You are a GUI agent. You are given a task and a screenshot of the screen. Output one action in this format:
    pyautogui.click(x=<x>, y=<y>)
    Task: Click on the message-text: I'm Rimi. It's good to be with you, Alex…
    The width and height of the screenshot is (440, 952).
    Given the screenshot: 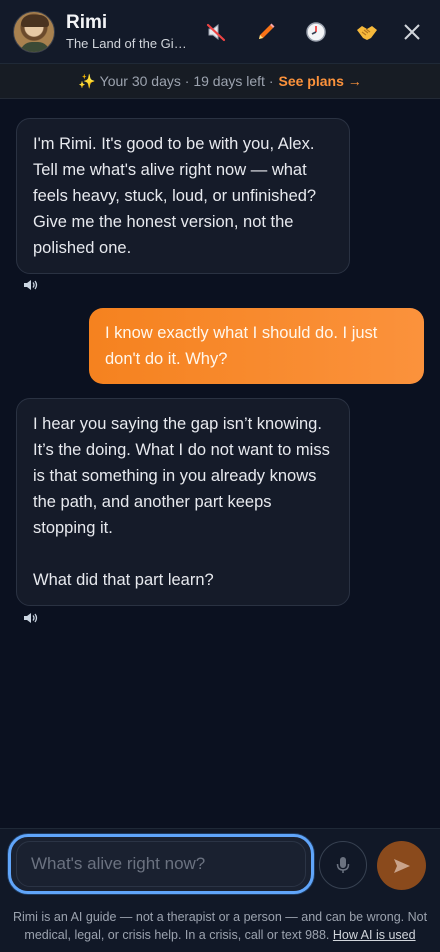 What is the action you would take?
    pyautogui.click(x=175, y=196)
    